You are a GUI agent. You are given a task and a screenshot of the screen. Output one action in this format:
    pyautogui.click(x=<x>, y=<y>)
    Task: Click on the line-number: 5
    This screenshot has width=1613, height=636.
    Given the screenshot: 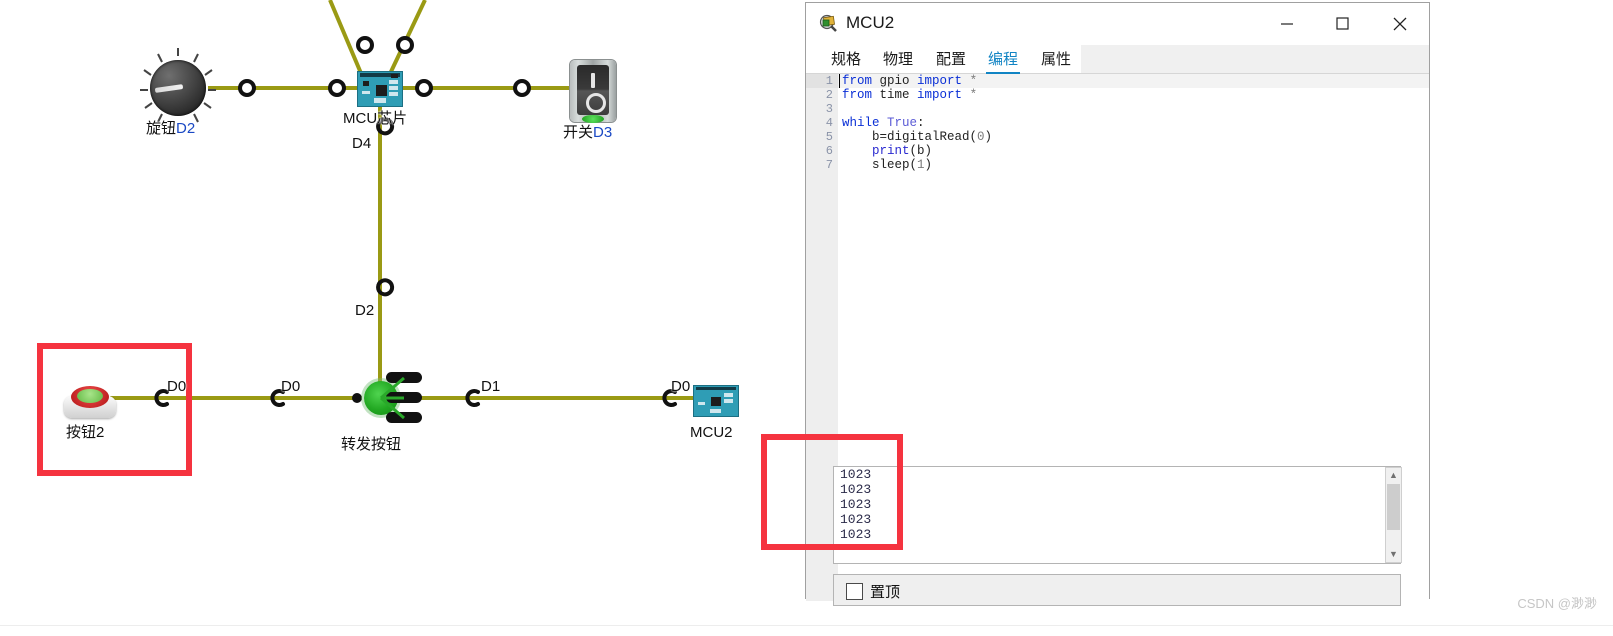 What is the action you would take?
    pyautogui.click(x=829, y=137)
    